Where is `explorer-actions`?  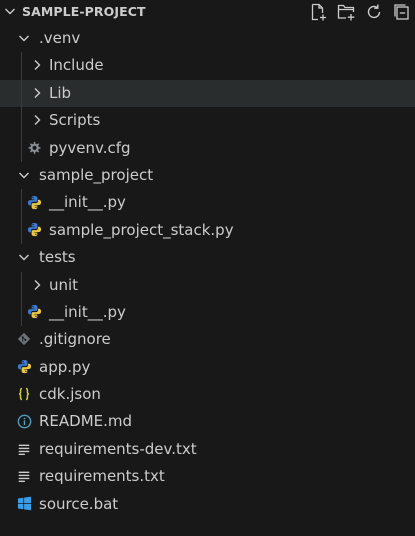 explorer-actions is located at coordinates (357, 12).